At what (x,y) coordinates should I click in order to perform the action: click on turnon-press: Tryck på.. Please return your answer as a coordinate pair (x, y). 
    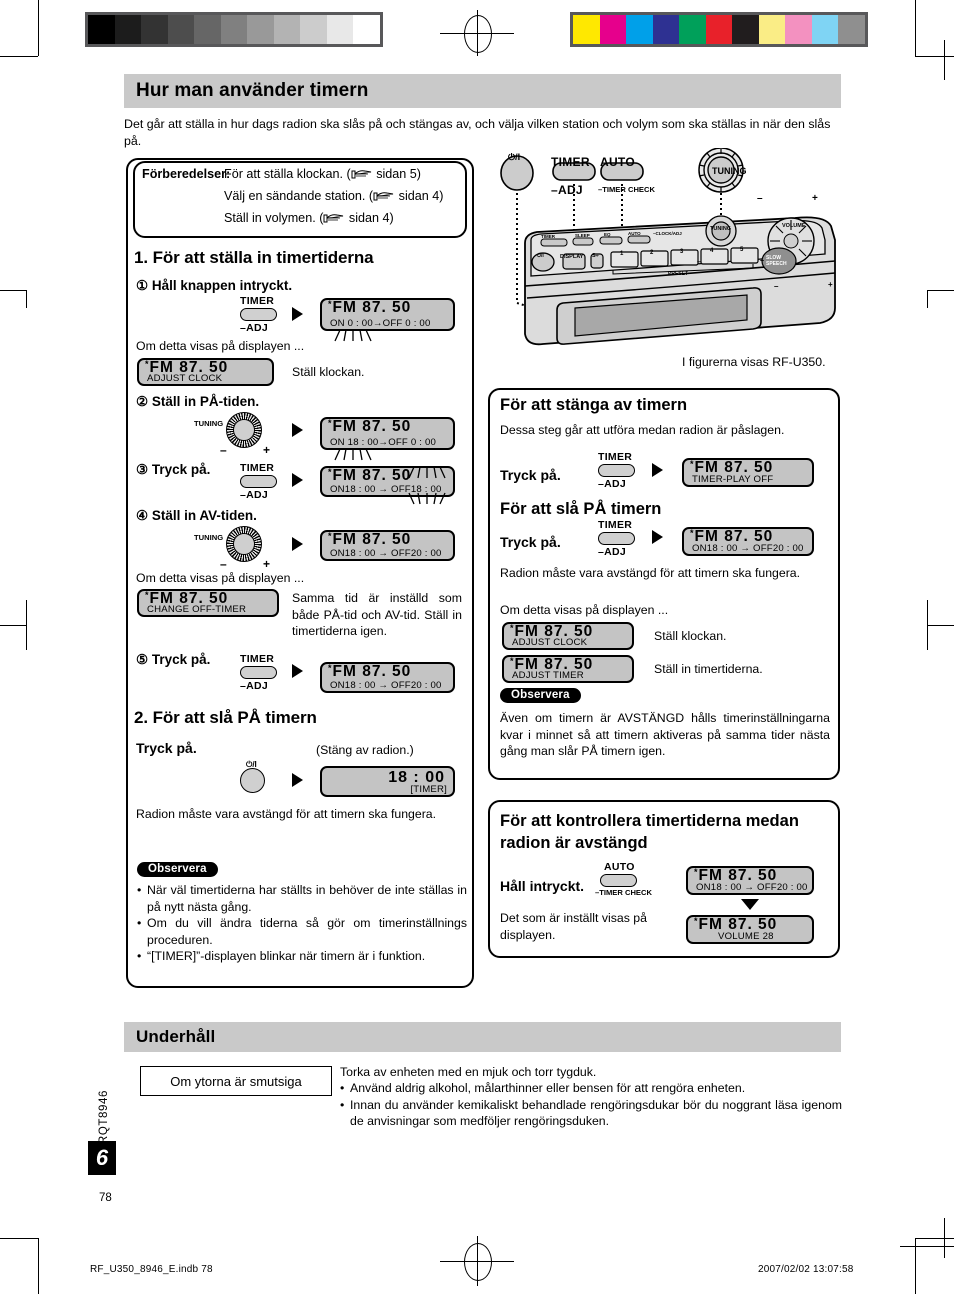
    Looking at the image, I should click on (530, 542).